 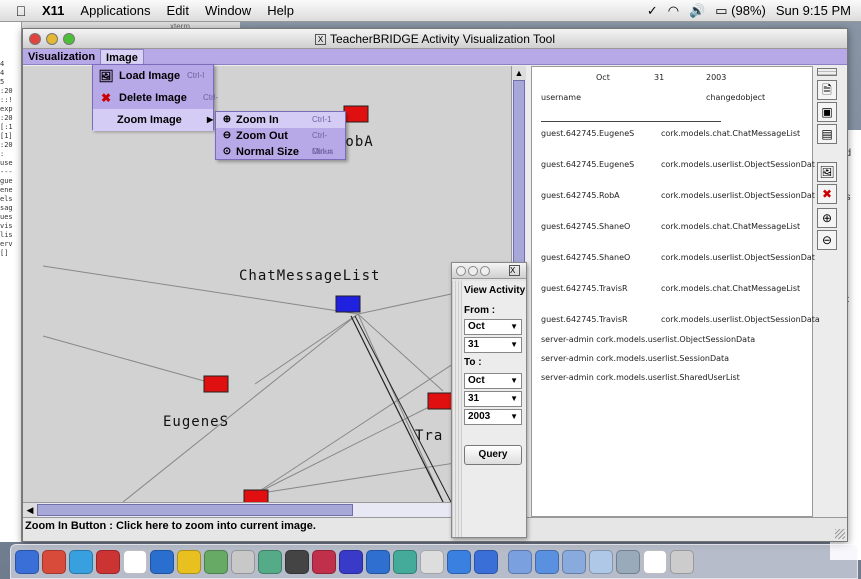 I want to click on log-username: guest.642745.TravisR, so click(x=584, y=288).